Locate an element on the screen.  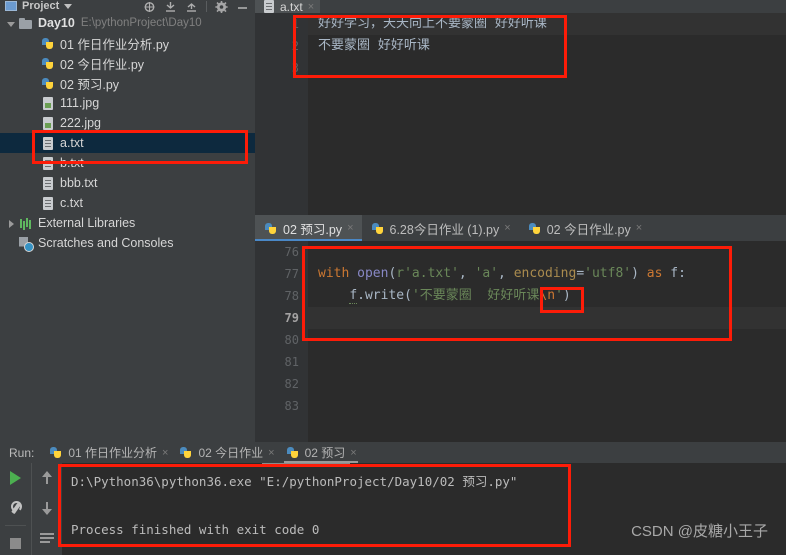
collapse-all-icon is located at coordinates (170, 7).